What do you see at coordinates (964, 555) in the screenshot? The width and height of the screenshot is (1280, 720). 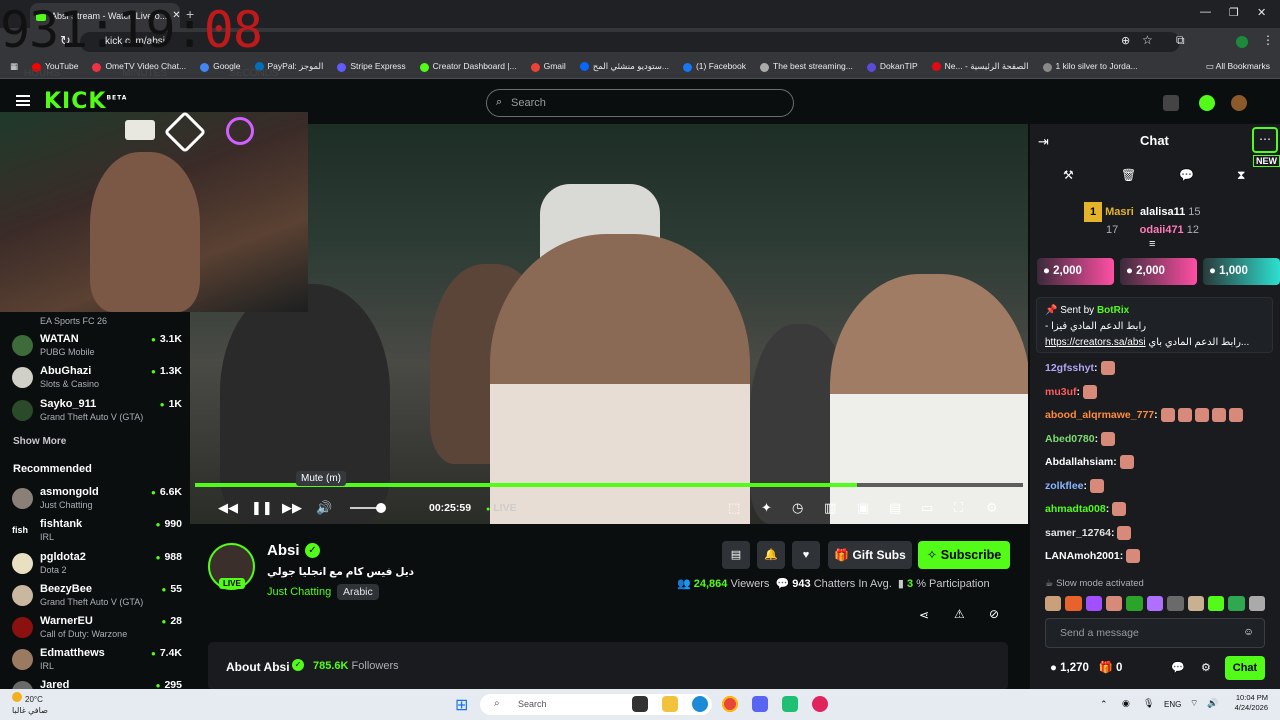 I see `subscribe-button: ✧ Subscribe` at bounding box center [964, 555].